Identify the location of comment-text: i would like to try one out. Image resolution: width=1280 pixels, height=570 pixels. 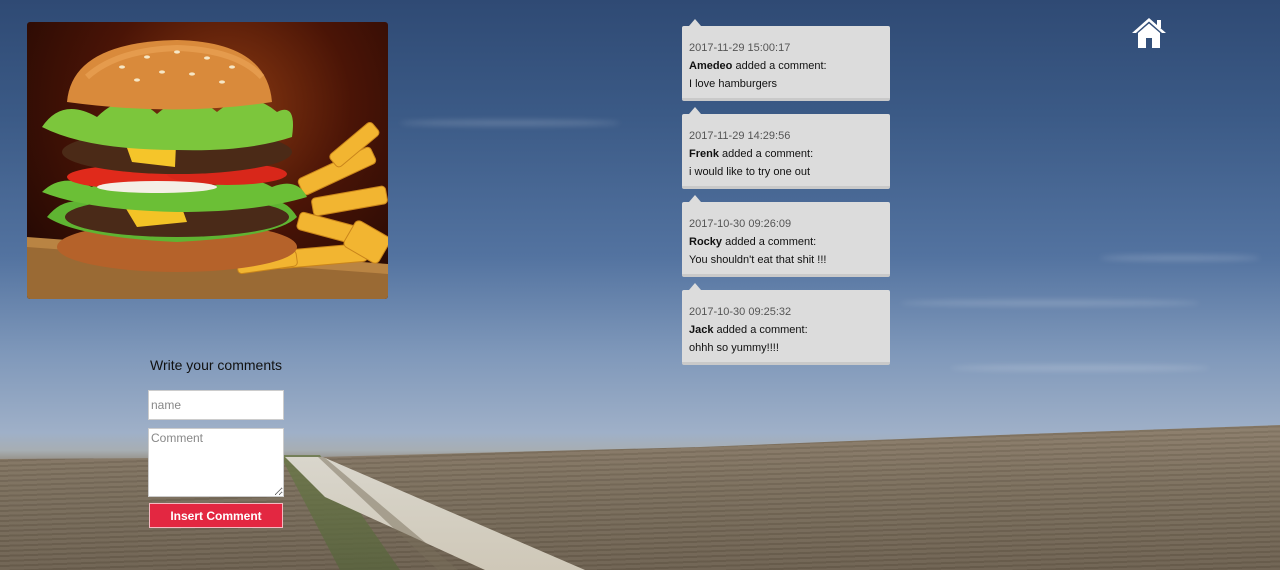
(750, 172).